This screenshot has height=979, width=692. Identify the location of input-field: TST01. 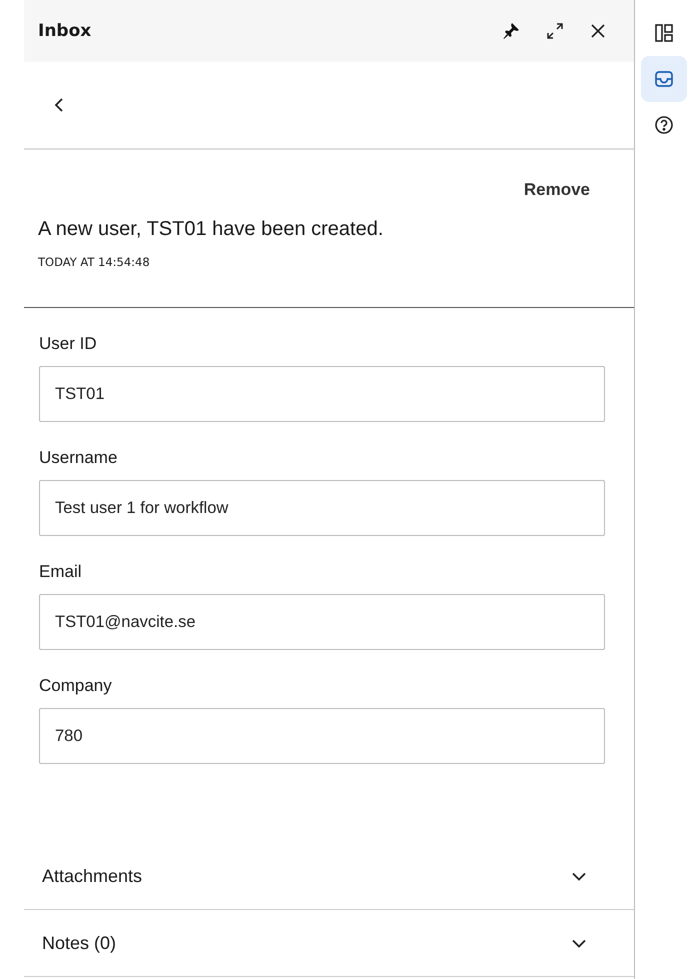
(322, 394).